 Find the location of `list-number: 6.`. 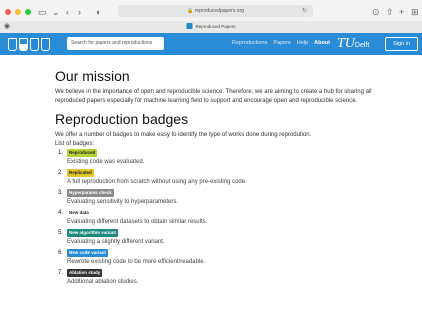

list-number: 6. is located at coordinates (61, 253).